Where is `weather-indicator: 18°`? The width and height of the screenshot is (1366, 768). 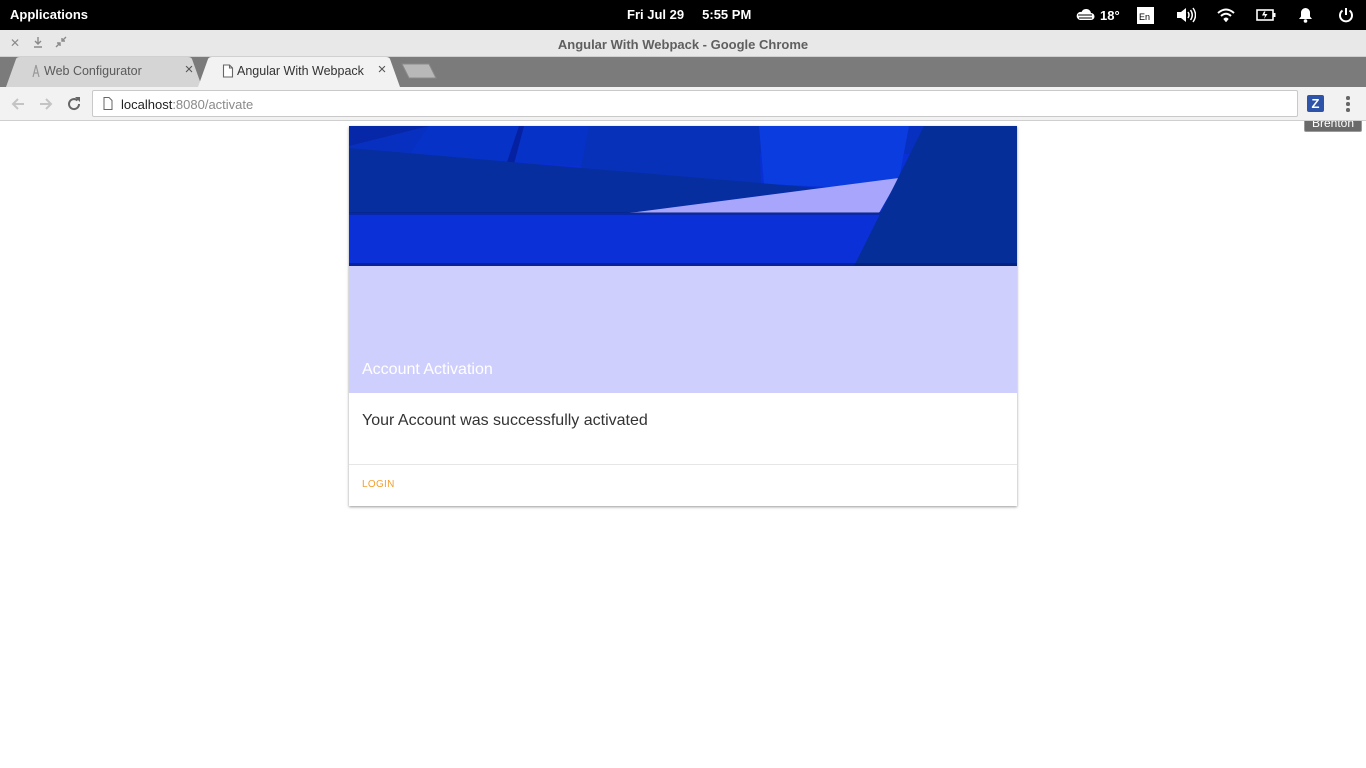 weather-indicator: 18° is located at coordinates (1098, 15).